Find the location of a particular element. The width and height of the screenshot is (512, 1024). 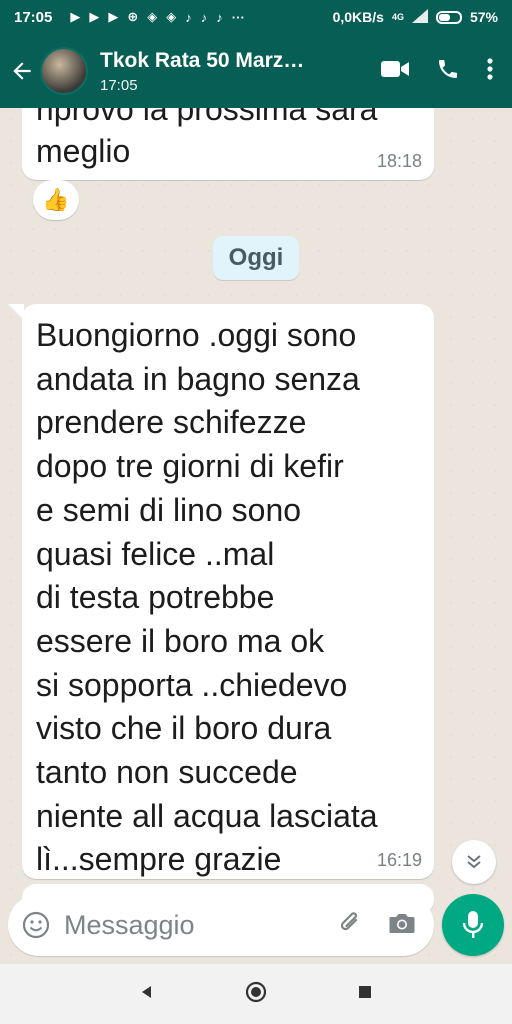

message-time: 18:18 is located at coordinates (399, 161).